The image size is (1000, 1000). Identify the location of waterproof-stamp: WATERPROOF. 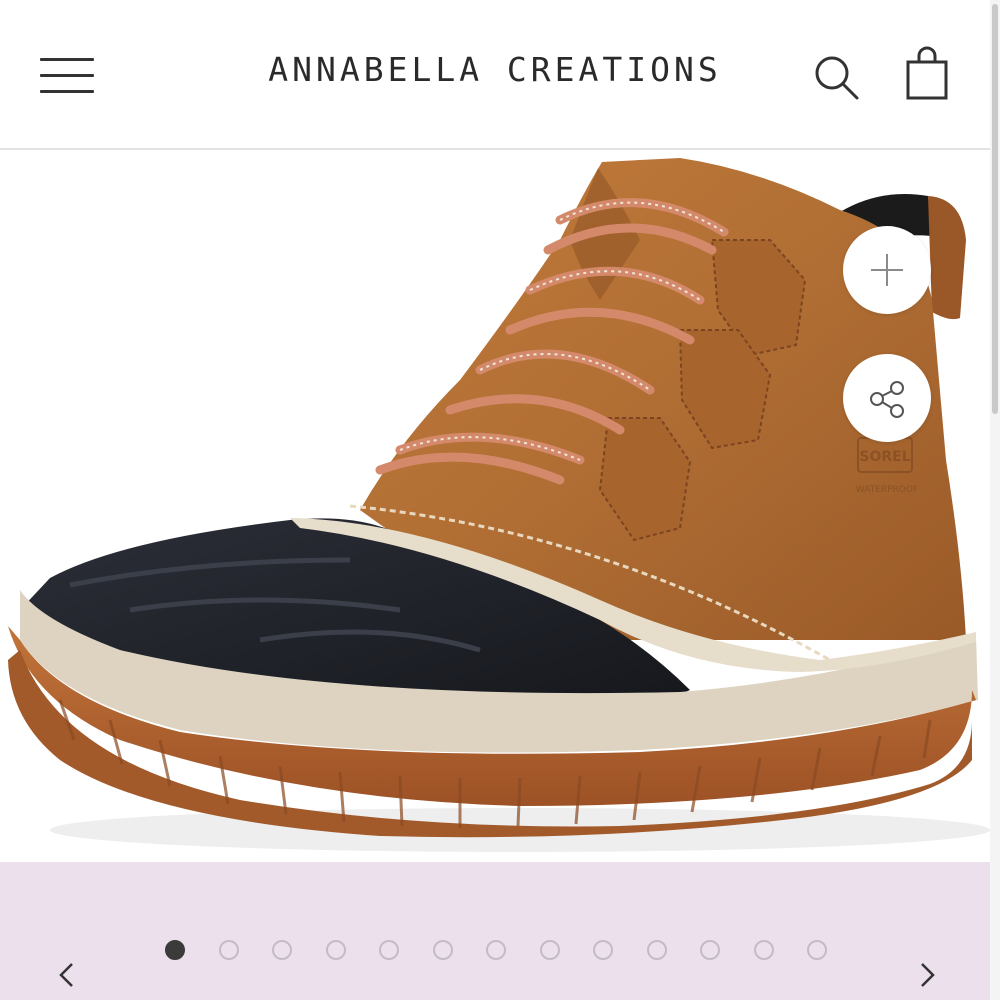
(887, 490).